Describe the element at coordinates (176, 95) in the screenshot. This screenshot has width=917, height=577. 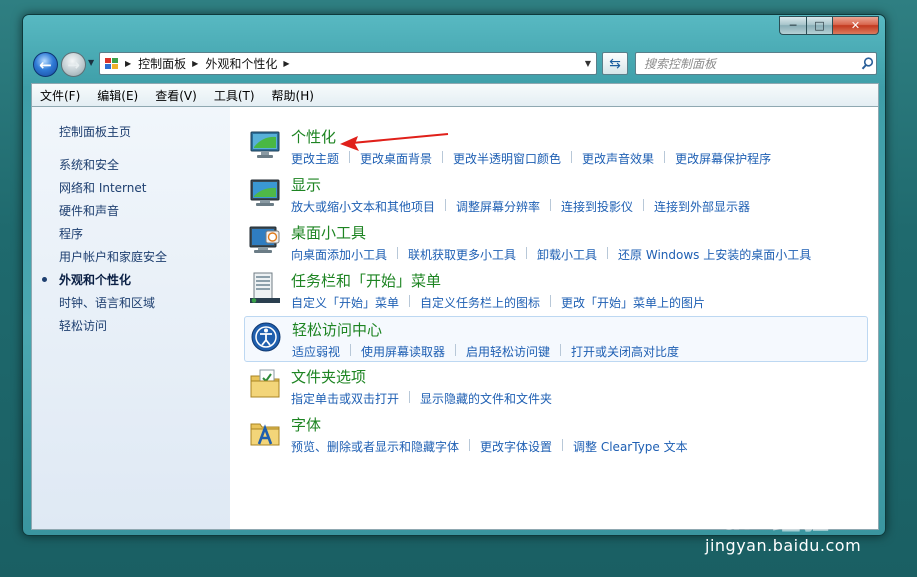
I see `menu-view: 查看(V)` at that location.